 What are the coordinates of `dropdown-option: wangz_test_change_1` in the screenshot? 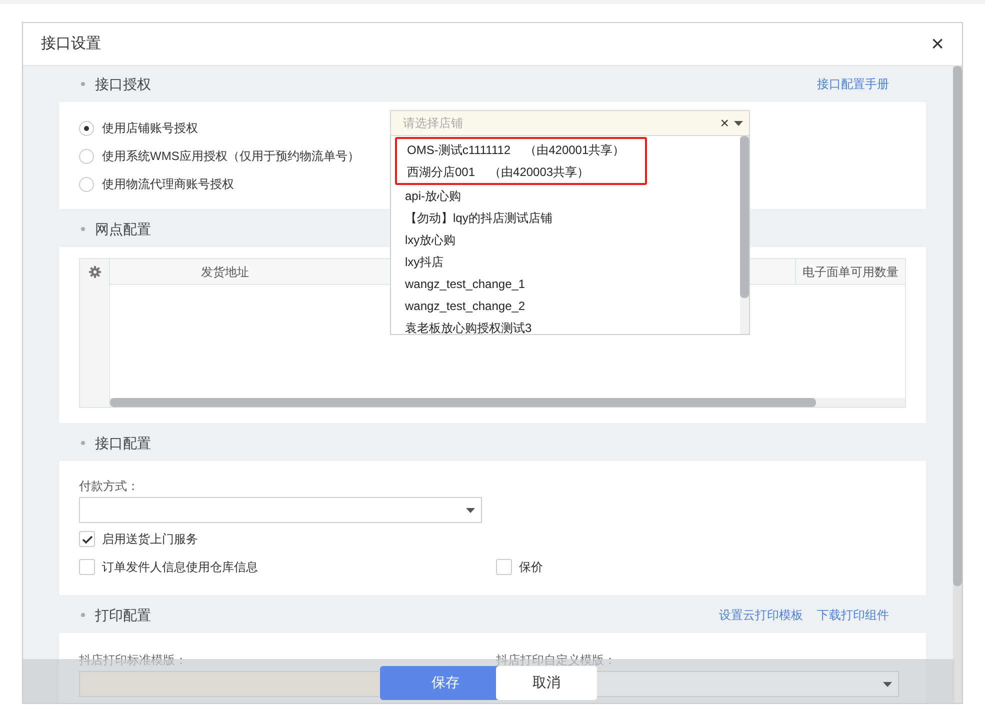 It's located at (567, 284).